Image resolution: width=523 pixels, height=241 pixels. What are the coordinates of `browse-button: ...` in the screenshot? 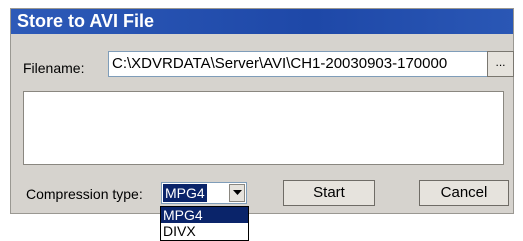 It's located at (500, 64).